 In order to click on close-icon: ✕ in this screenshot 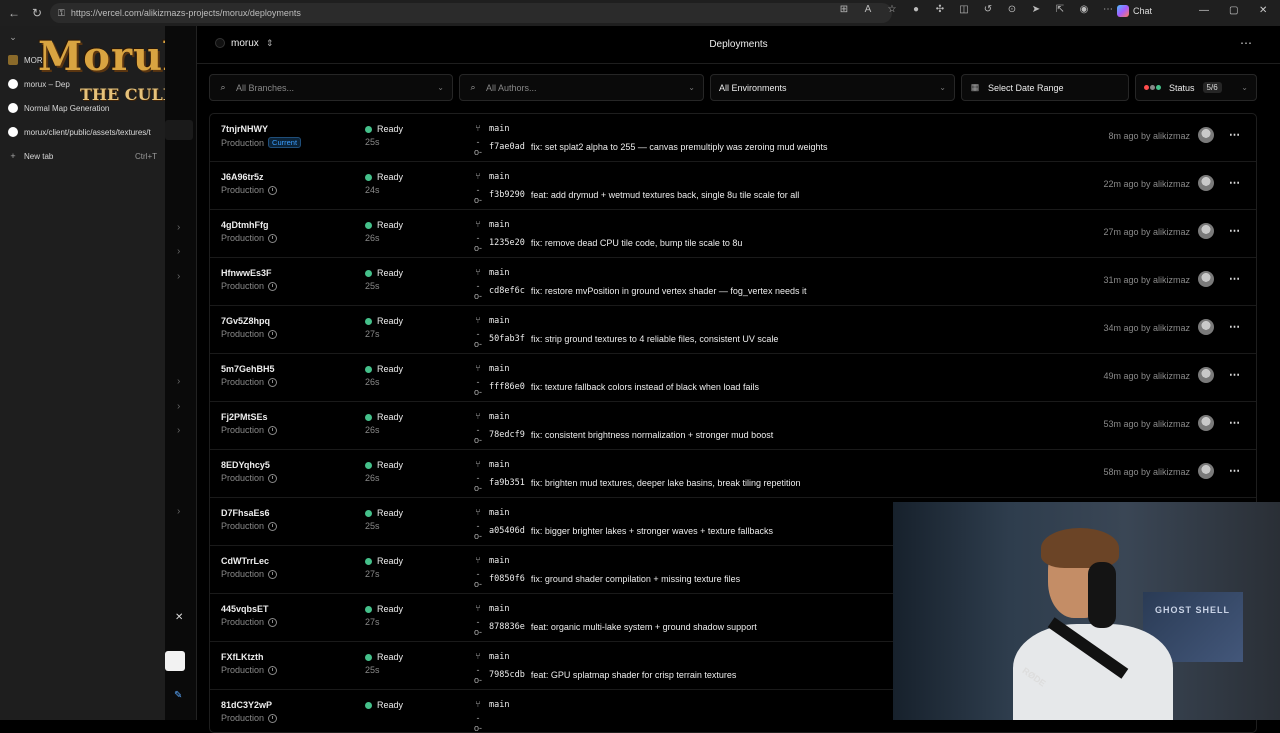, I will do `click(179, 617)`.